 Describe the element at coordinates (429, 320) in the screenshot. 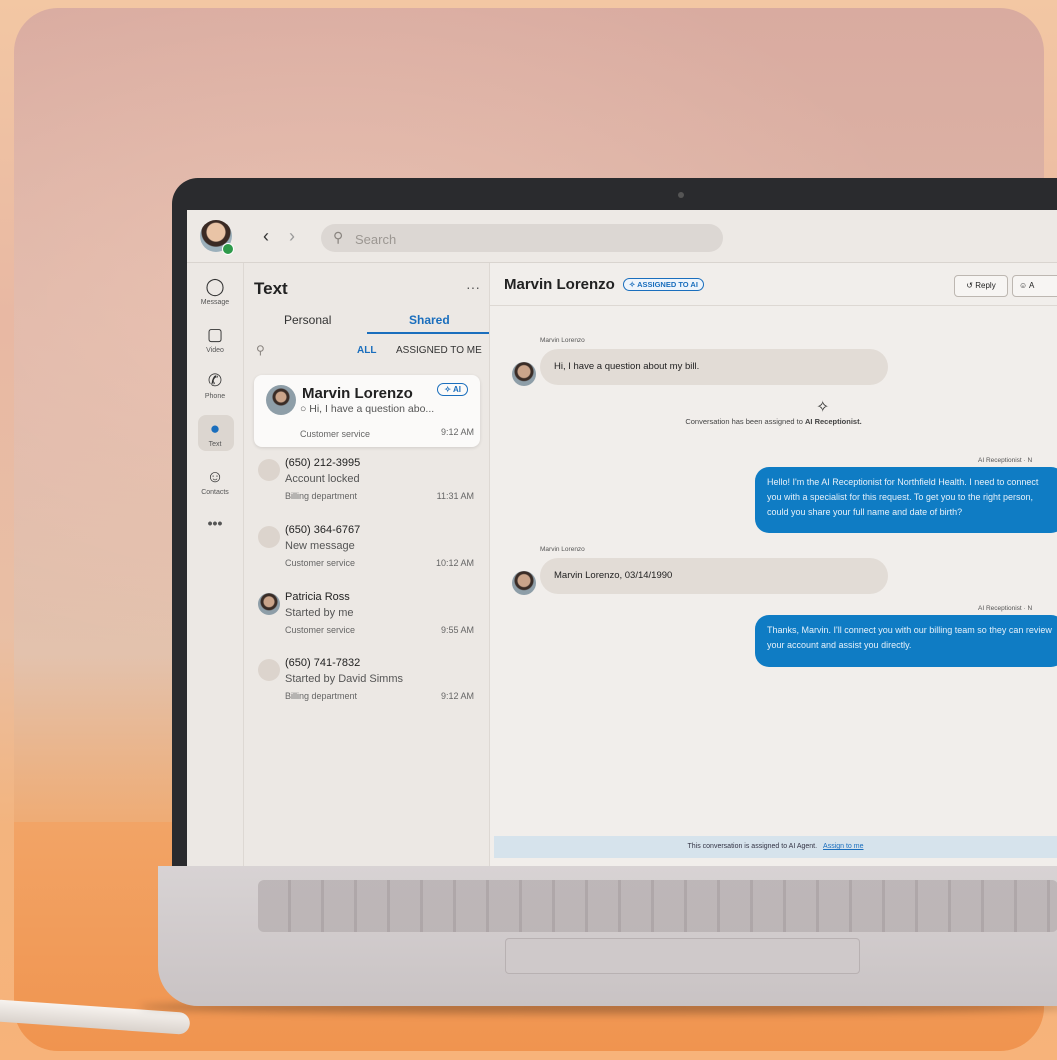

I see `tab-shared: Shared` at that location.